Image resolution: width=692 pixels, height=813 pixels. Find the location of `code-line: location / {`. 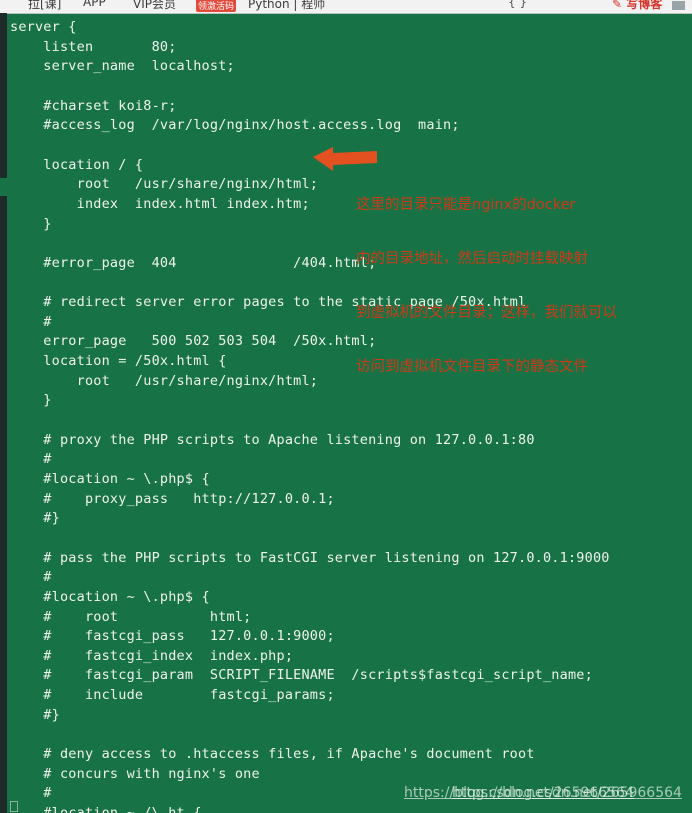

code-line: location / { is located at coordinates (77, 164).